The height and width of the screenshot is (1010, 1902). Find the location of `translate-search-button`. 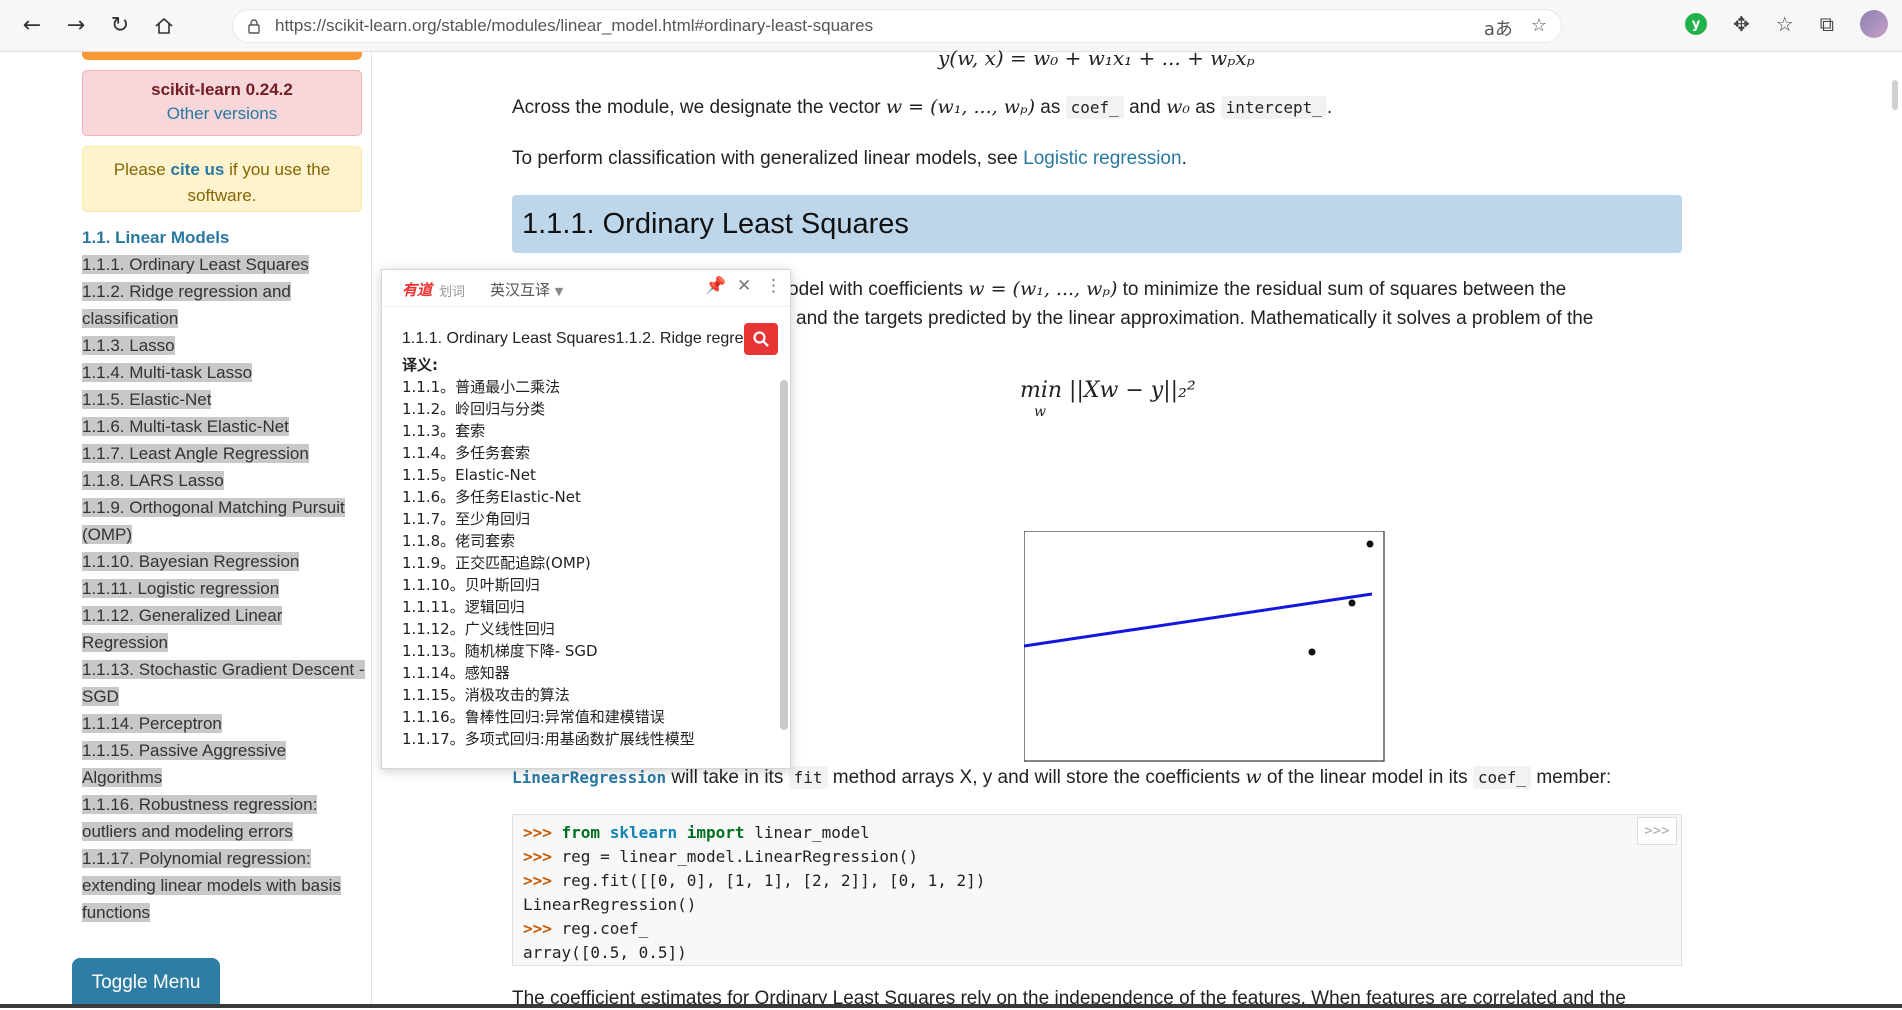

translate-search-button is located at coordinates (761, 339).